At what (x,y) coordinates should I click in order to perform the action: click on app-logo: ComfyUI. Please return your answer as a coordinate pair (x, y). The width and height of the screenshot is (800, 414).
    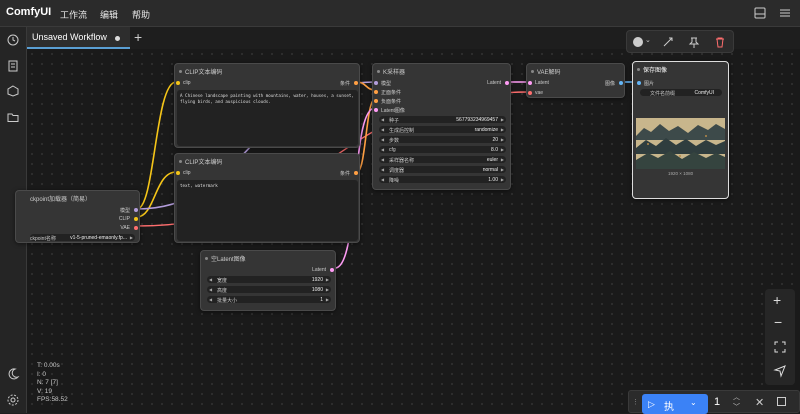
    Looking at the image, I should click on (29, 12).